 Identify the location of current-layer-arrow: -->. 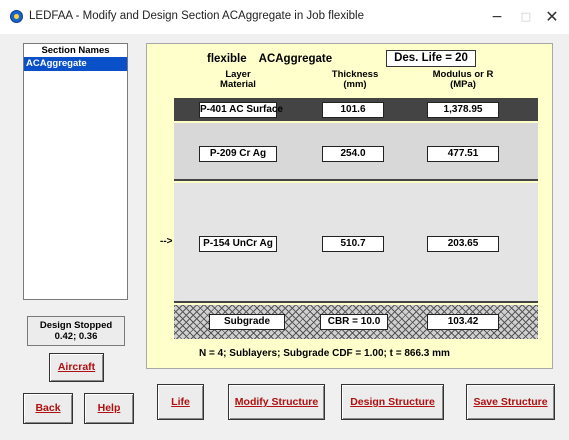
(166, 241).